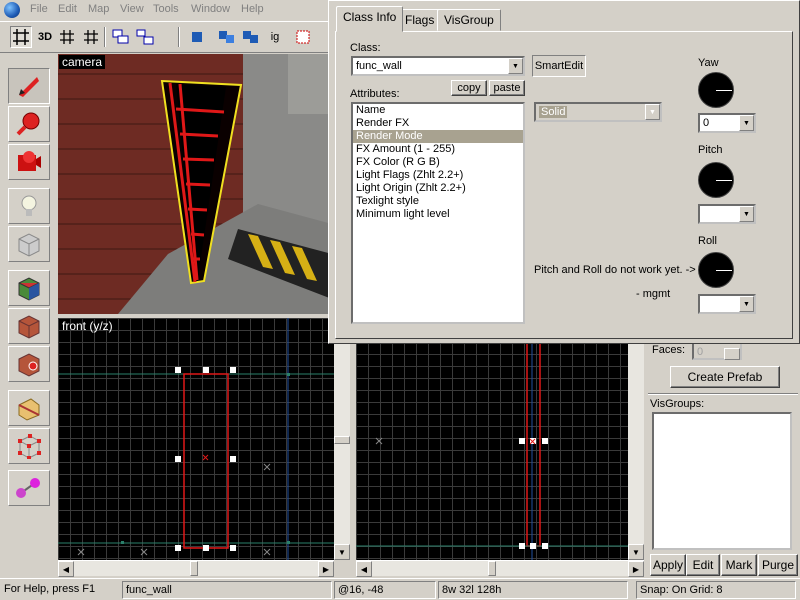  I want to click on coords-status: @16, -48, so click(385, 590).